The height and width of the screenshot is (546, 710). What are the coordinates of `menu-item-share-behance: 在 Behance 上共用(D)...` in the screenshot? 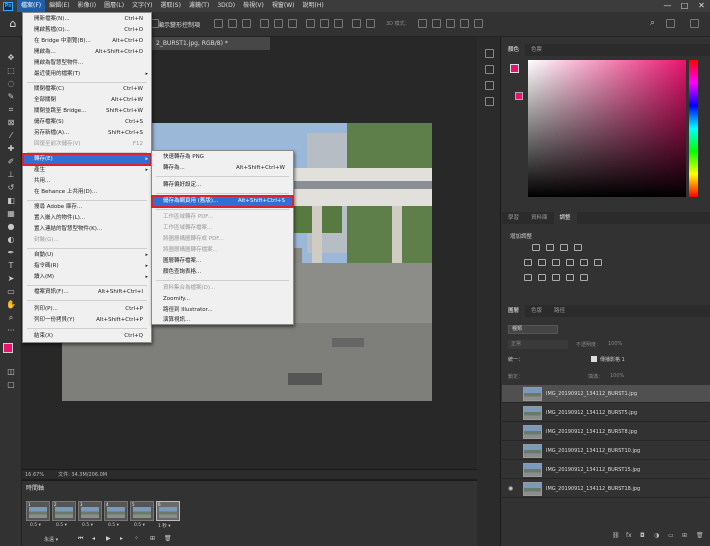 It's located at (87, 192).